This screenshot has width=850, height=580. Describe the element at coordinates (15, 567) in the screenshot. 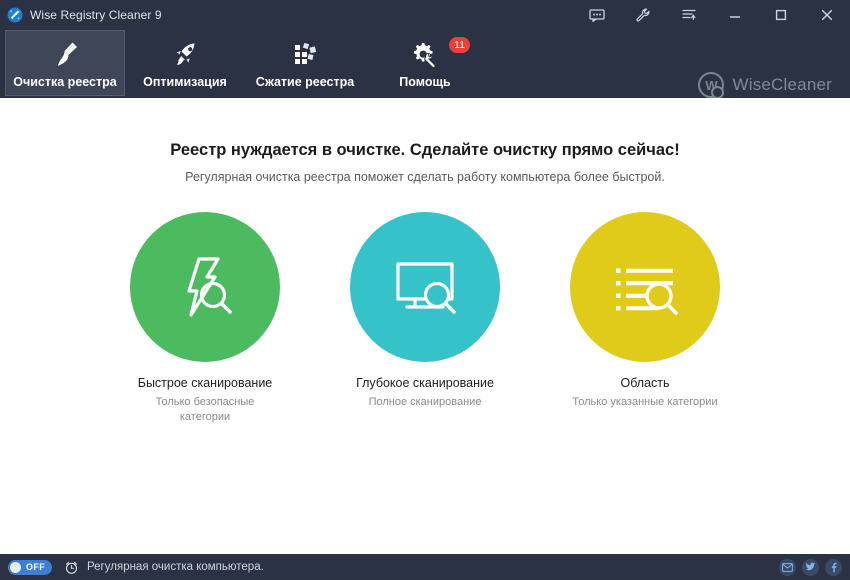

I see `toggle-knob` at that location.